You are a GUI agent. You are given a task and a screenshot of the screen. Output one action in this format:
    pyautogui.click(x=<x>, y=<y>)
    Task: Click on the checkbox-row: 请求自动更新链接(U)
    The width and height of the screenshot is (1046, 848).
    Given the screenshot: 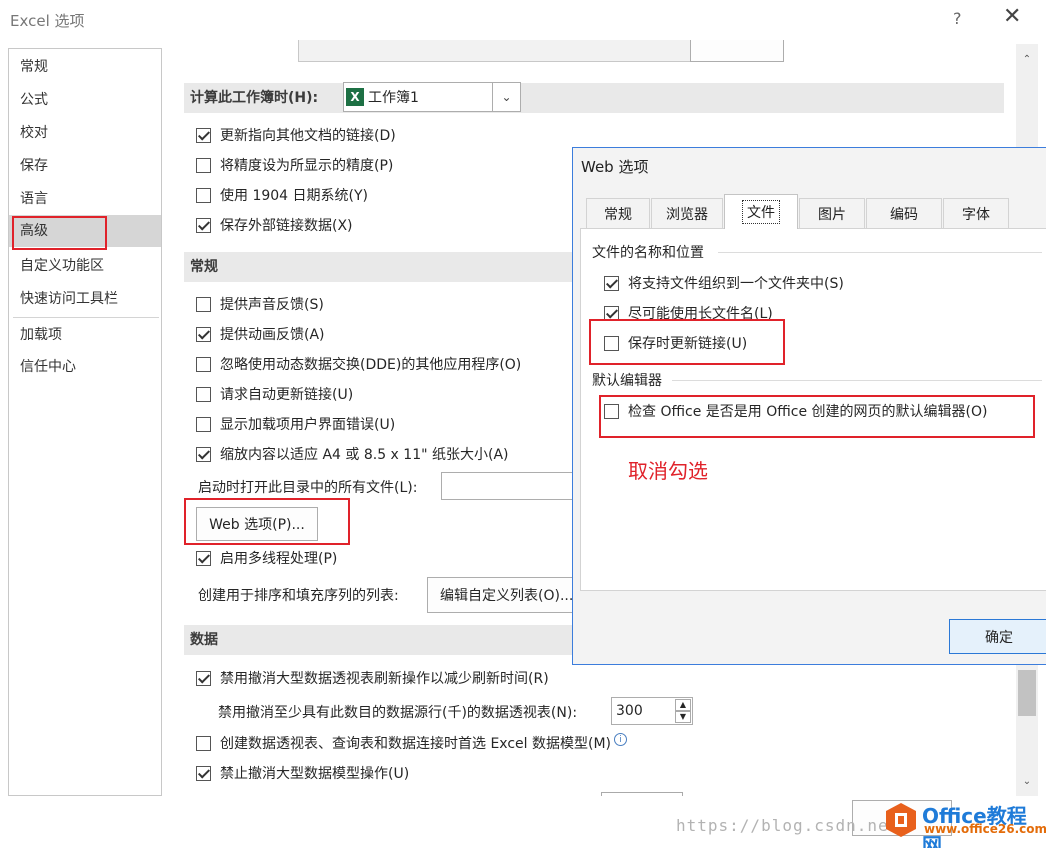 What is the action you would take?
    pyautogui.click(x=274, y=394)
    